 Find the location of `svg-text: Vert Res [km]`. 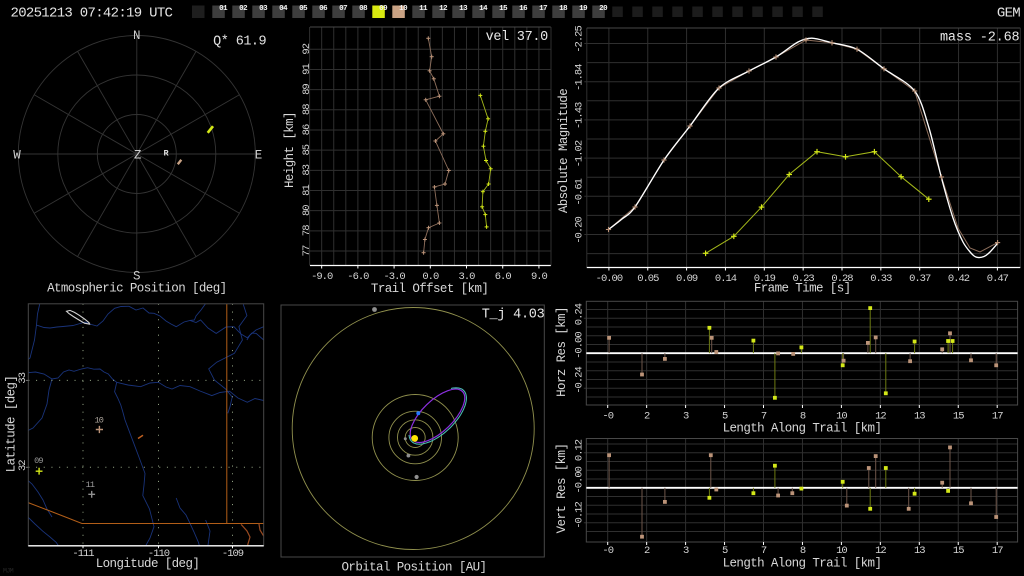

svg-text: Vert Res [km] is located at coordinates (562, 489).